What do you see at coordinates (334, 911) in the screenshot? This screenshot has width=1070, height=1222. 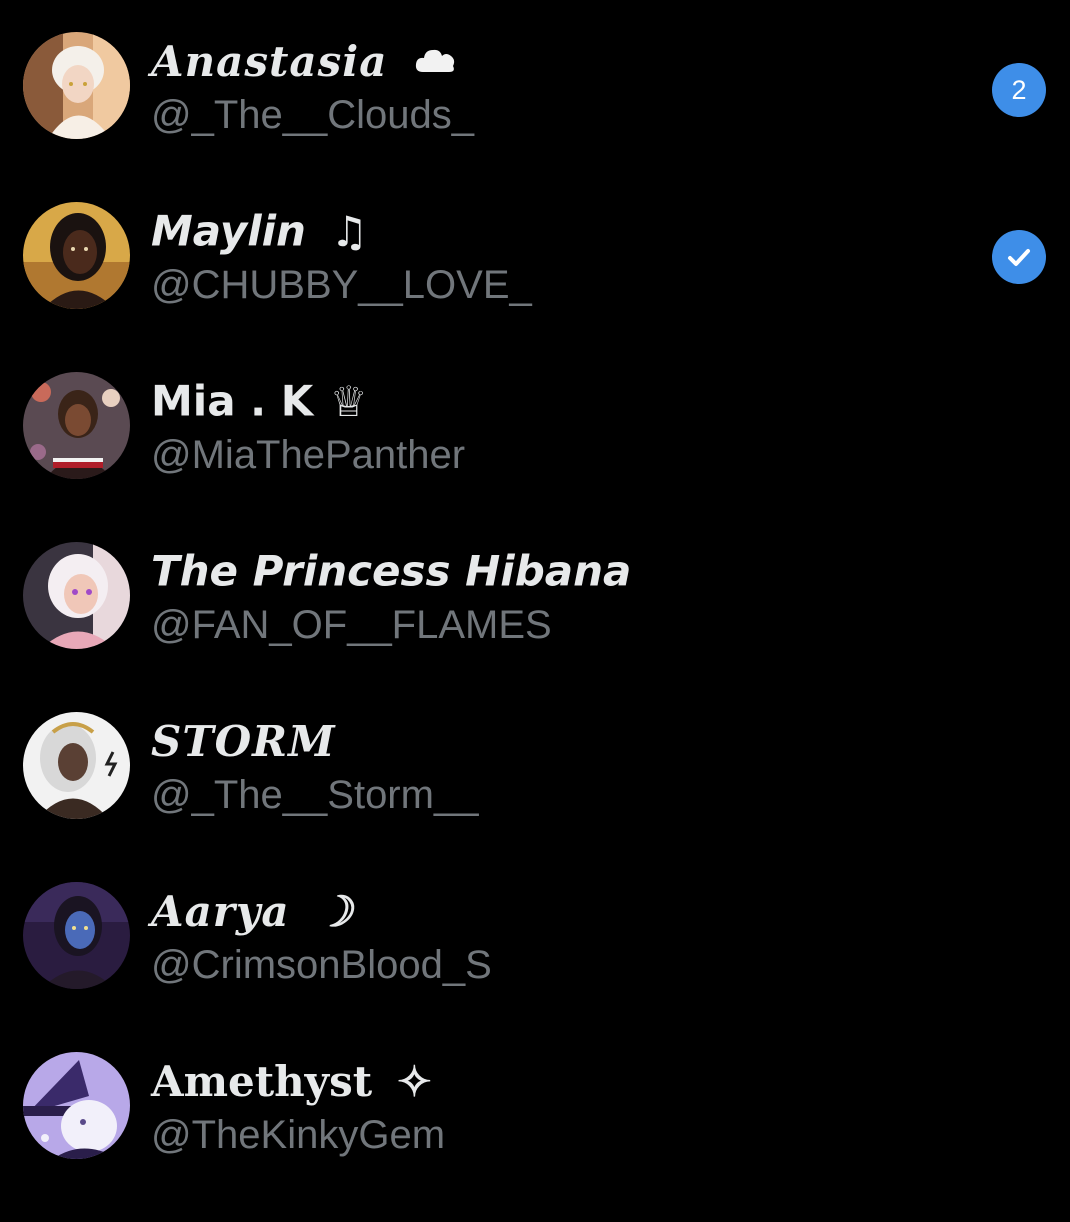 I see `crescent-moon-icon: ☽` at bounding box center [334, 911].